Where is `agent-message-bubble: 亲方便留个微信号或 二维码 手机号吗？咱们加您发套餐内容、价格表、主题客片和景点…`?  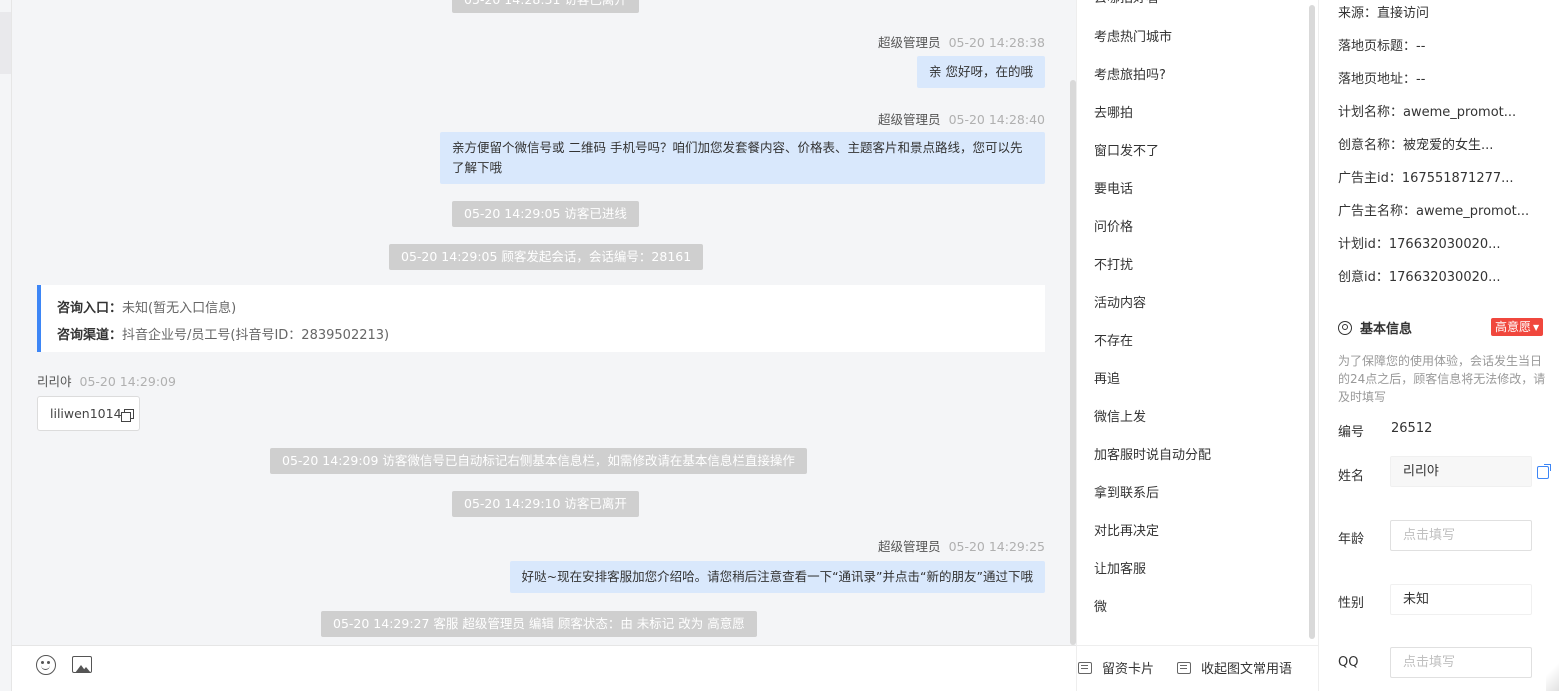
agent-message-bubble: 亲方便留个微信号或 二维码 手机号吗？咱们加您发套餐内容、价格表、主题客片和景点… is located at coordinates (742, 158).